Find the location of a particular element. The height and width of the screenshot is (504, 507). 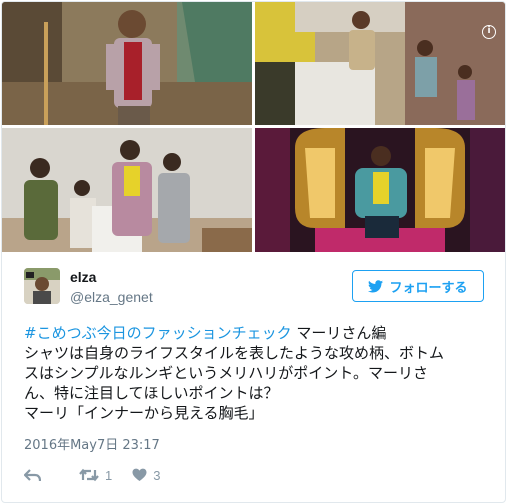

tweet-line-3: スはシンプルなルンギというメリハリがポイント。マーリさ is located at coordinates (226, 373).